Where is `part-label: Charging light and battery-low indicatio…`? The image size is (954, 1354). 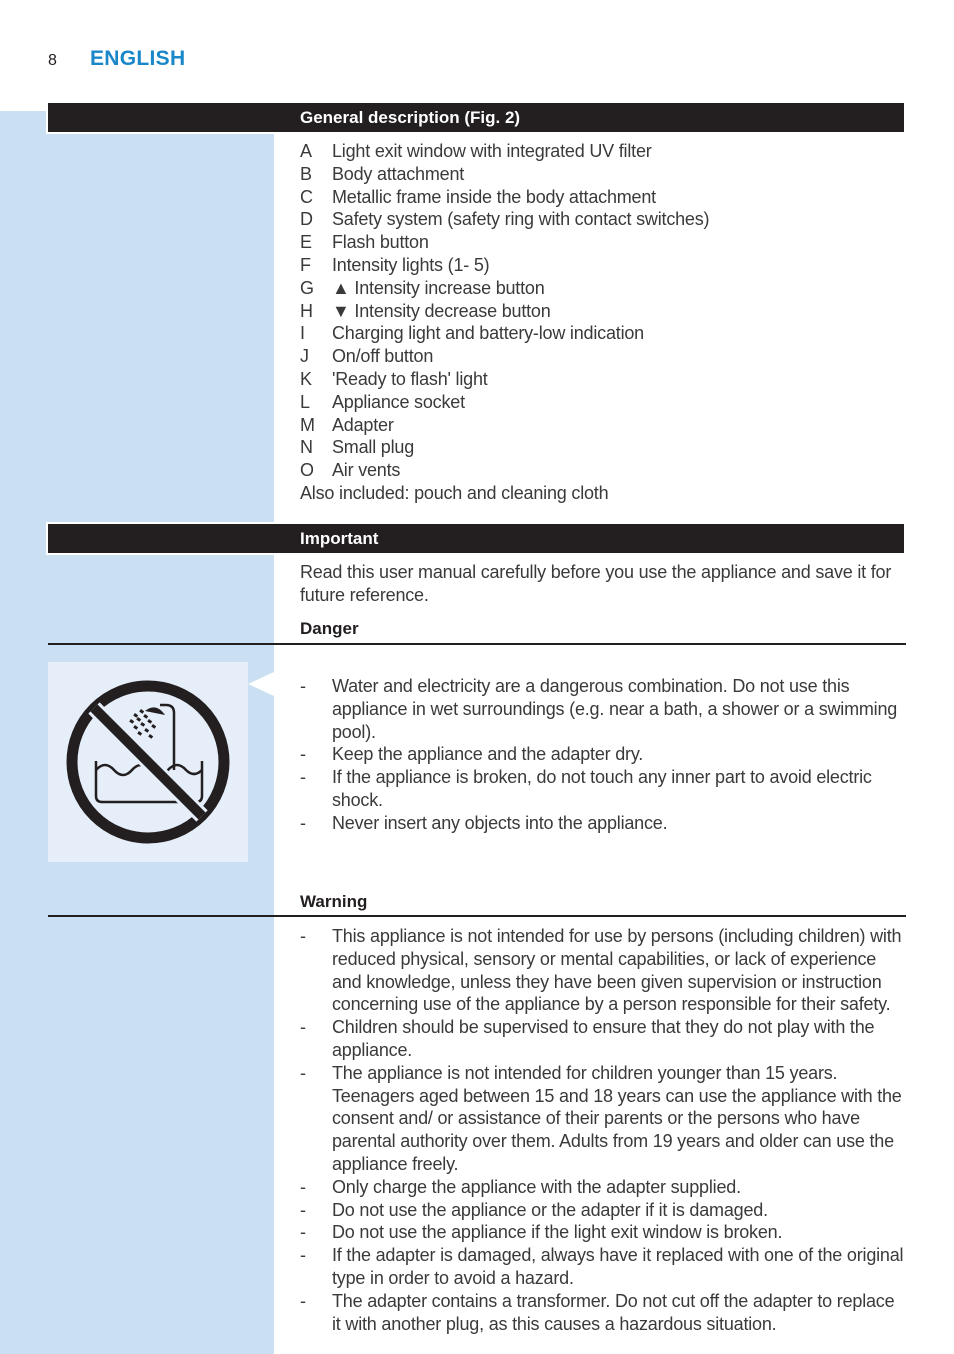 part-label: Charging light and battery-low indicatio… is located at coordinates (488, 333).